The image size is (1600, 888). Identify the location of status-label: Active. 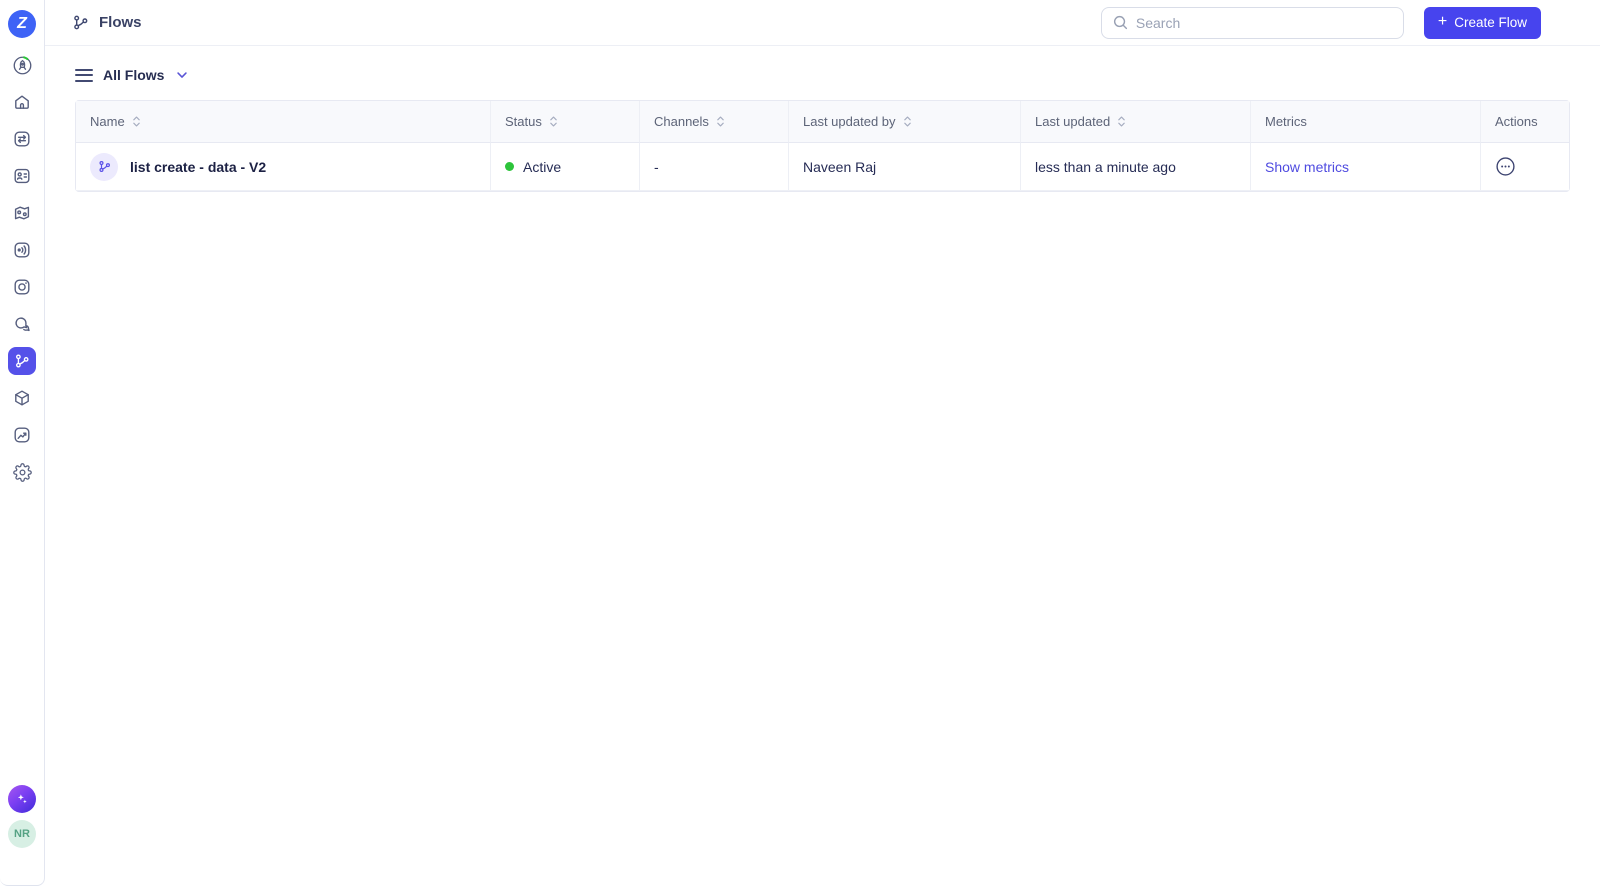
(542, 166).